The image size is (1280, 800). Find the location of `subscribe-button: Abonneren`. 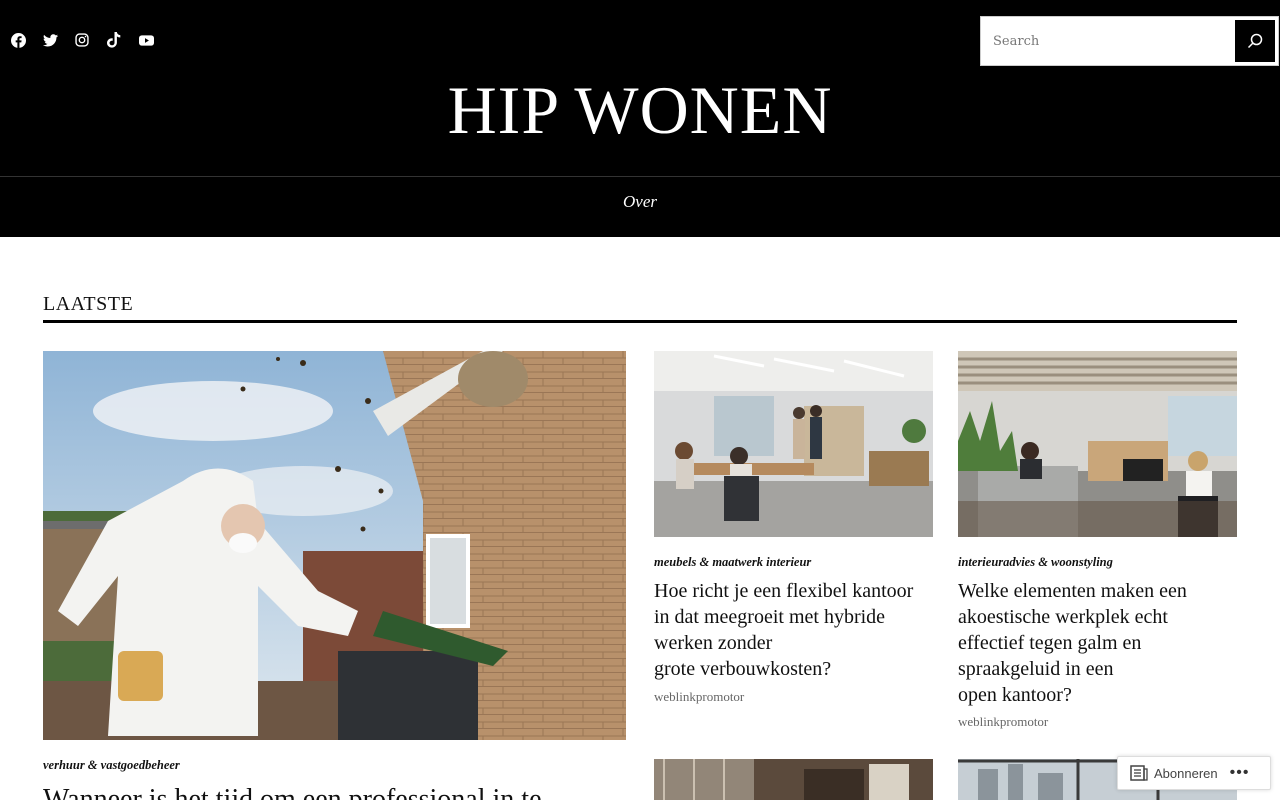

subscribe-button: Abonneren is located at coordinates (1168, 773).